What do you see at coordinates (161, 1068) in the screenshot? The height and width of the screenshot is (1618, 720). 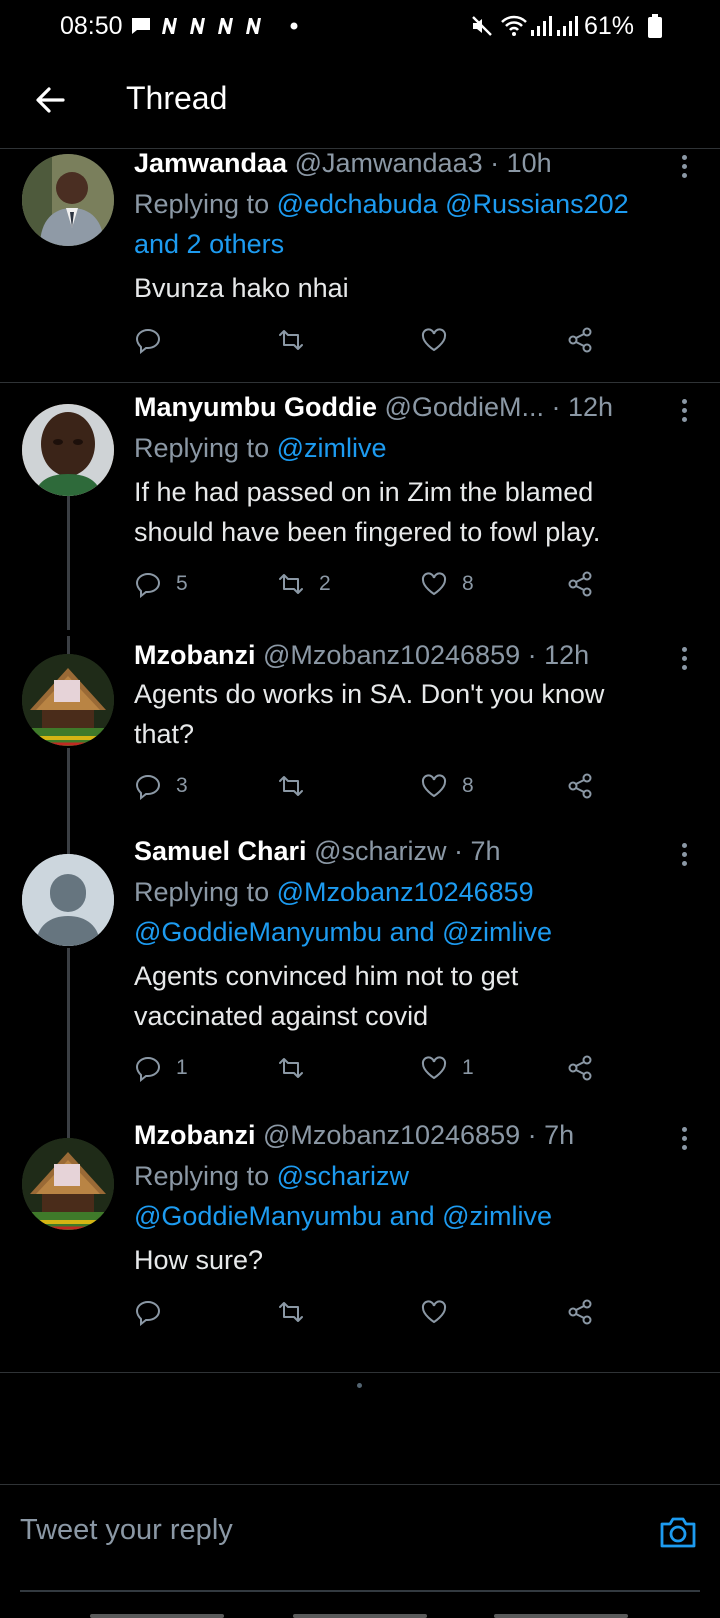 I see `reply-button: 1` at bounding box center [161, 1068].